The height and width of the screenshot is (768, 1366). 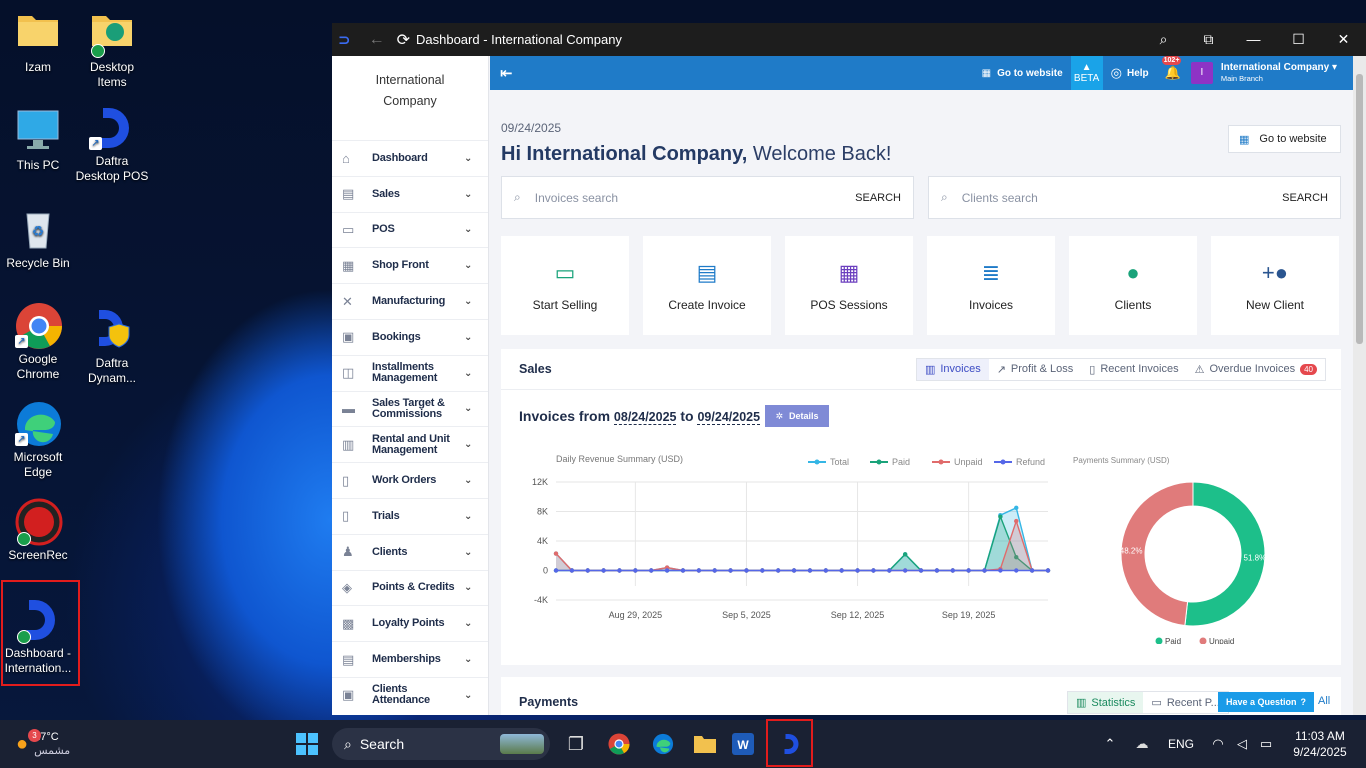 What do you see at coordinates (1298, 39) in the screenshot?
I see `maximize-button: ☐` at bounding box center [1298, 39].